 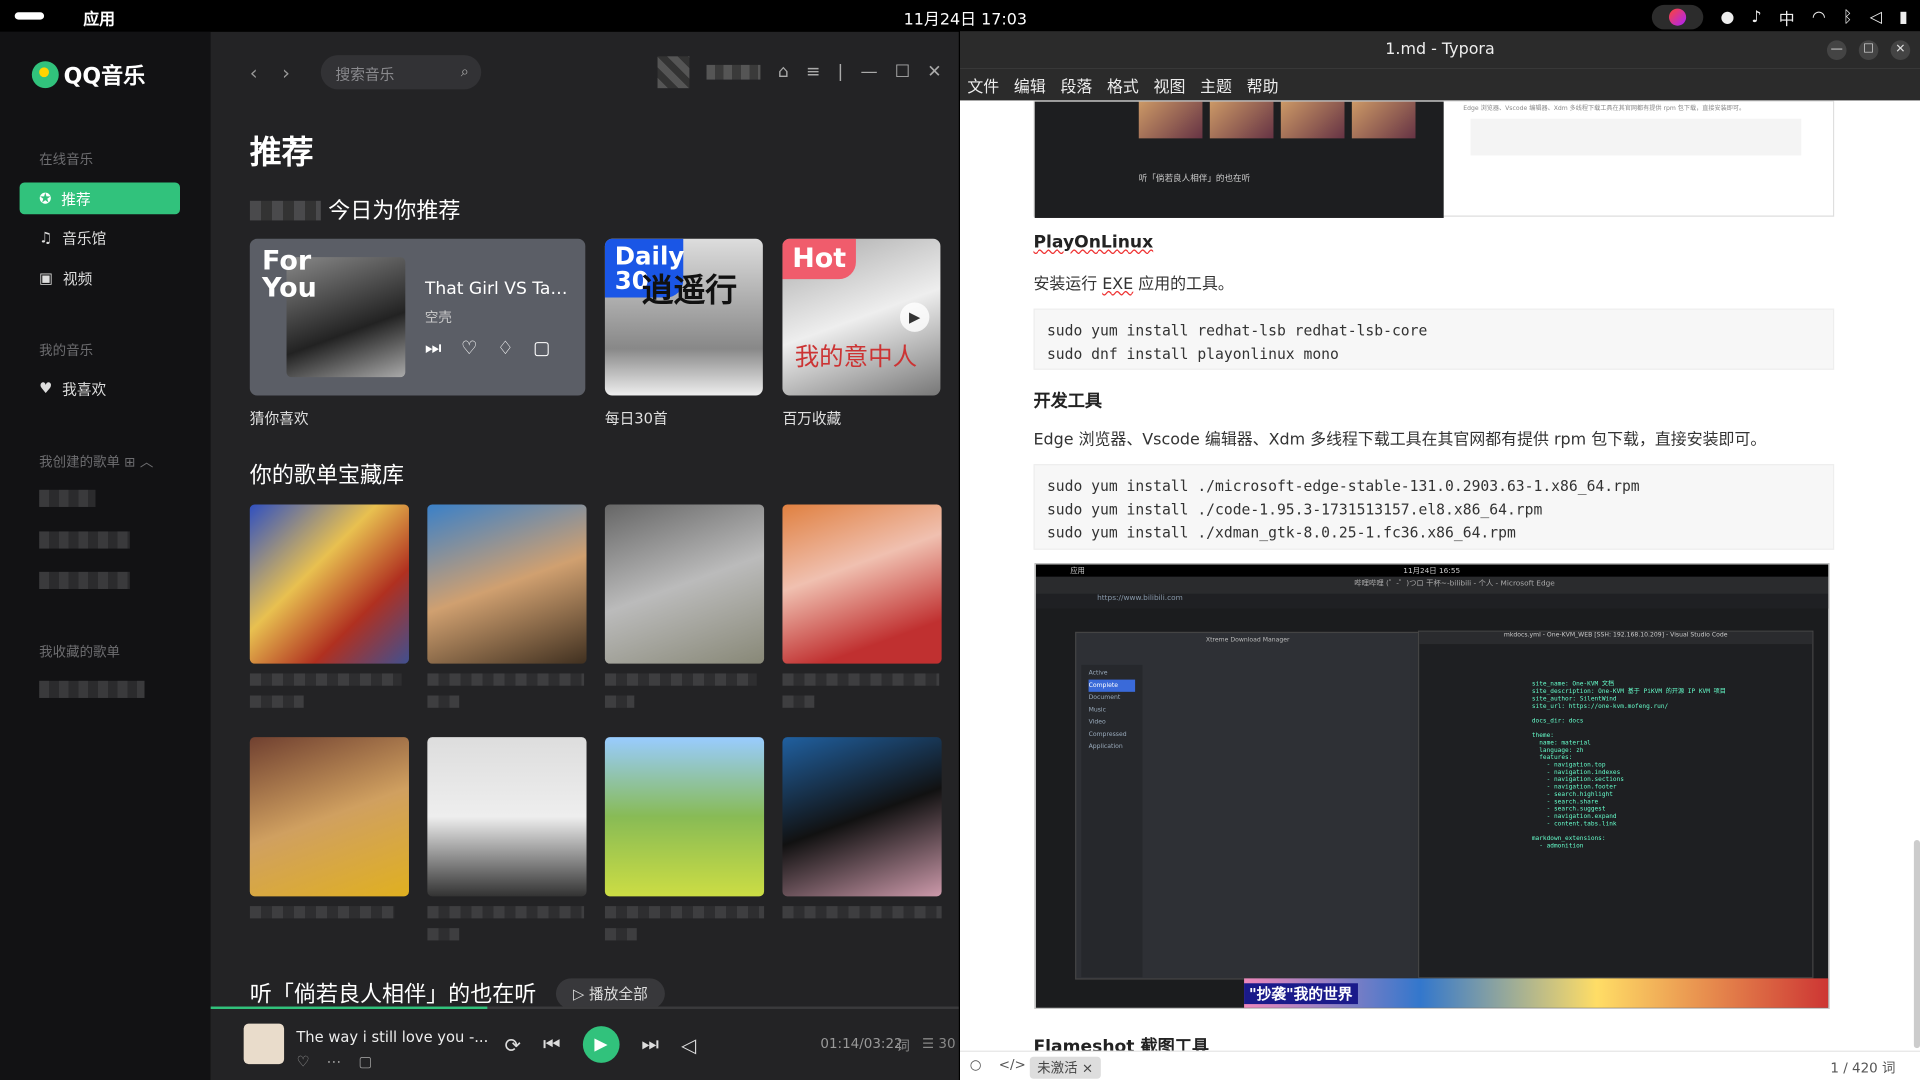 What do you see at coordinates (401, 72) in the screenshot?
I see `search-input: 搜索音乐 ⌕` at bounding box center [401, 72].